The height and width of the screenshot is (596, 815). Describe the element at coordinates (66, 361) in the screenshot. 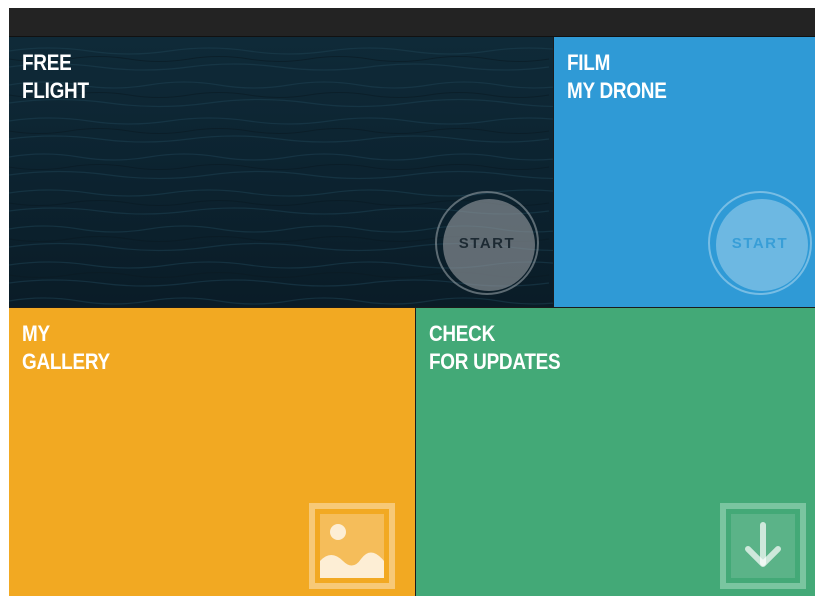

I see `title-line-2: GALLERY` at that location.